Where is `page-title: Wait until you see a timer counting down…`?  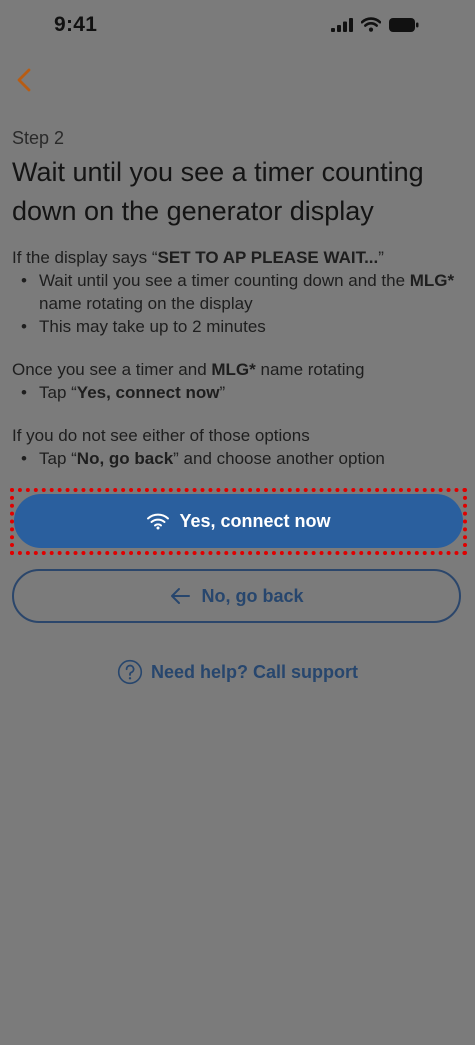
page-title: Wait until you see a timer counting down… is located at coordinates (218, 191).